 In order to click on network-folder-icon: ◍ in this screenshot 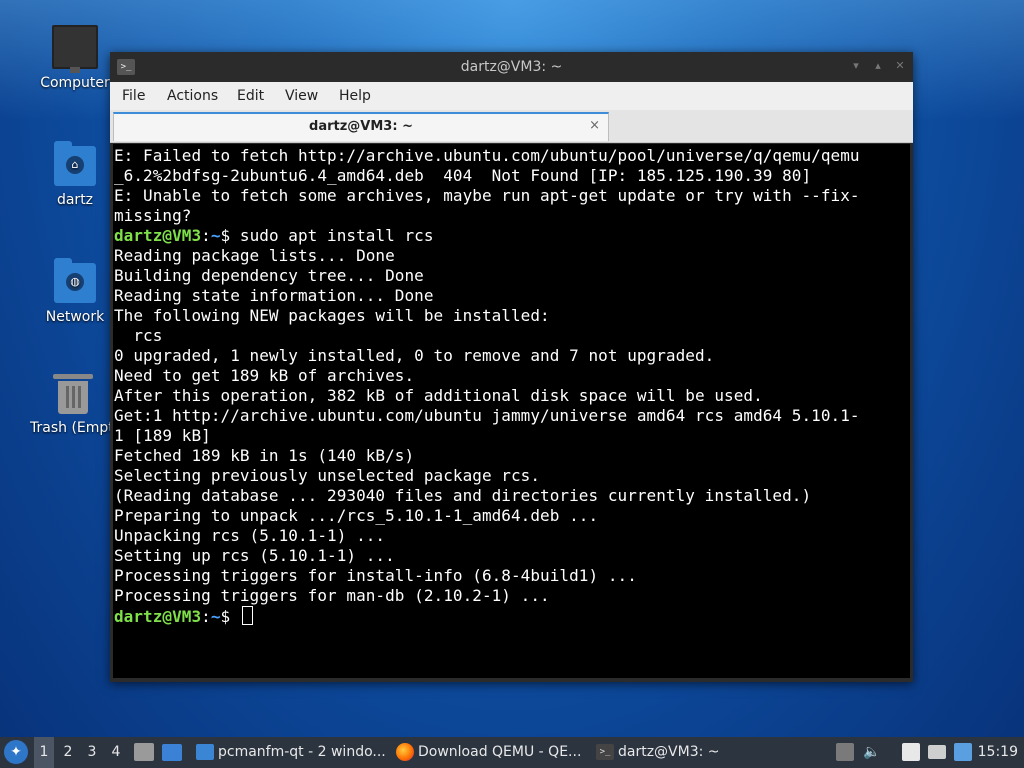, I will do `click(75, 280)`.